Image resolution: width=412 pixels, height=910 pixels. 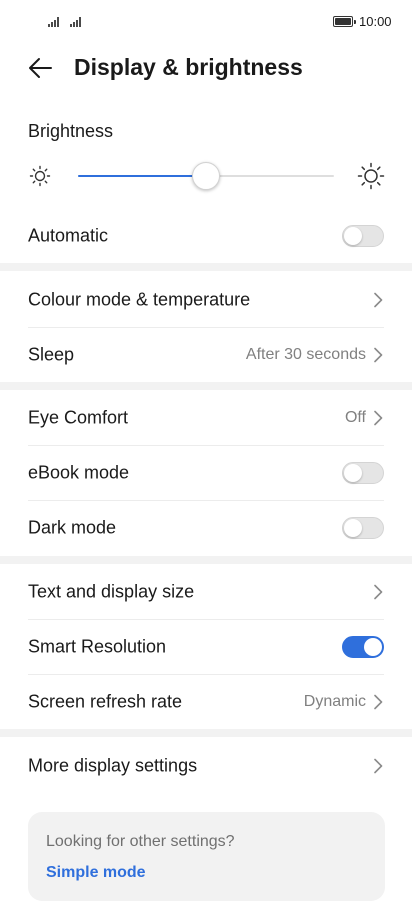 I want to click on smart-resolution-row: Smart Resolution, so click(x=206, y=647).